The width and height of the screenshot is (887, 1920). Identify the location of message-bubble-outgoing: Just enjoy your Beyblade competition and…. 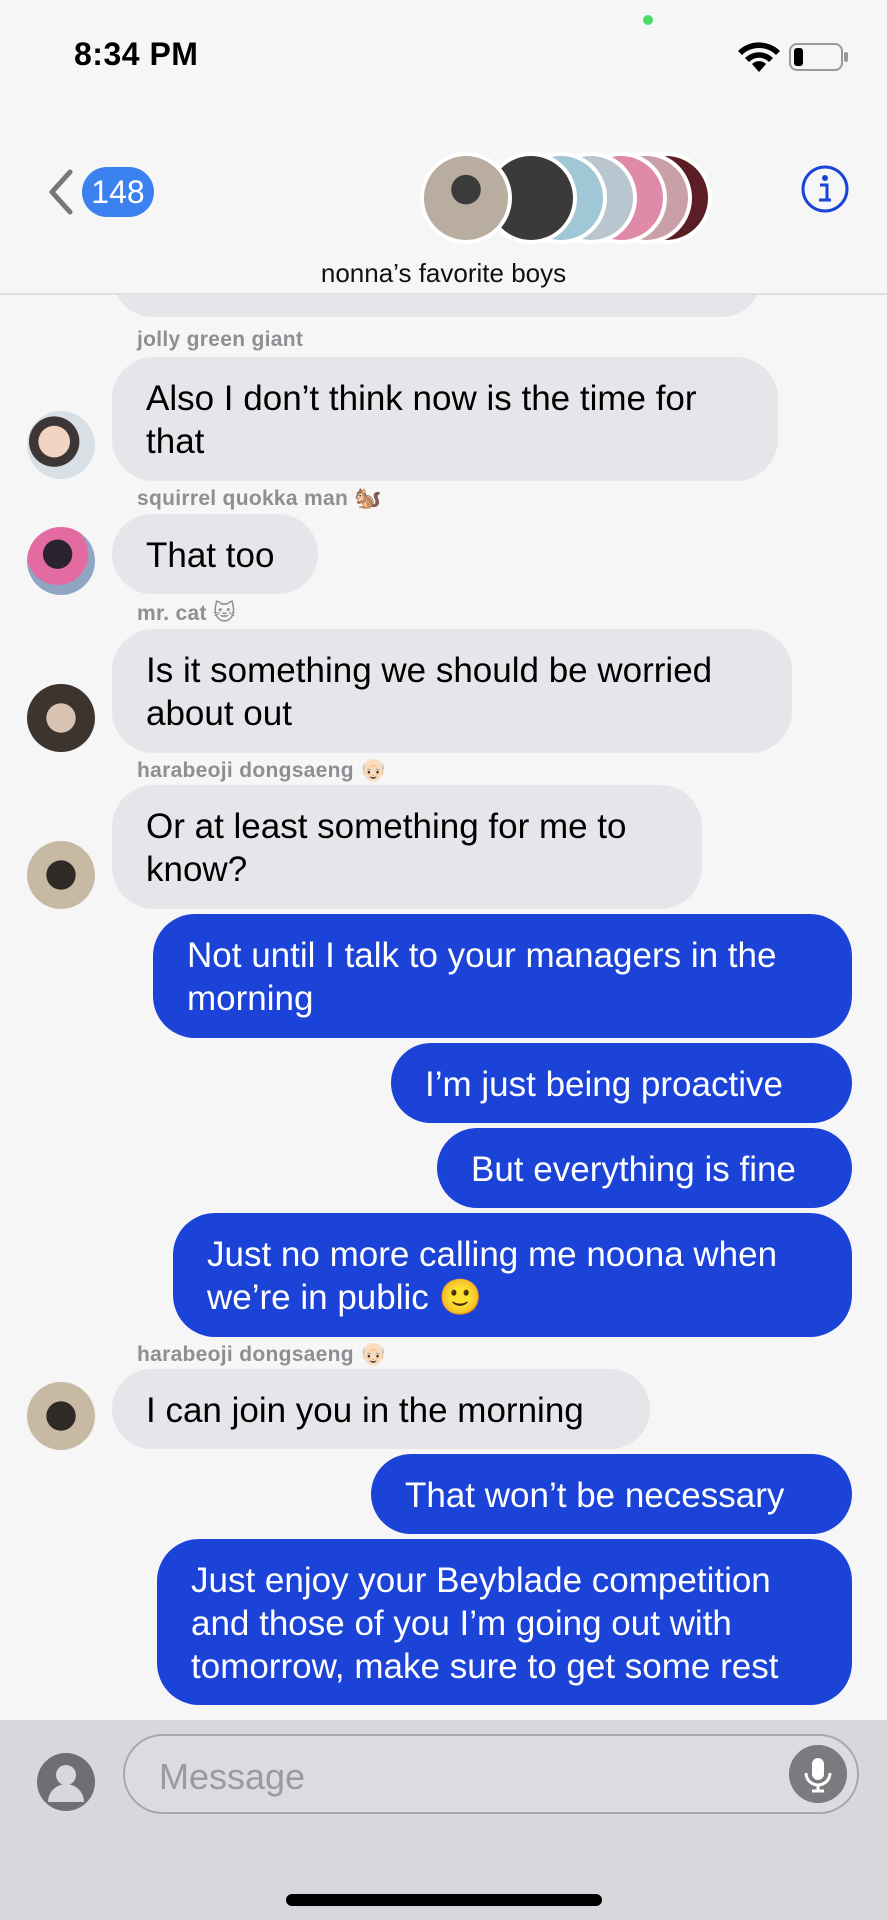
(504, 1622).